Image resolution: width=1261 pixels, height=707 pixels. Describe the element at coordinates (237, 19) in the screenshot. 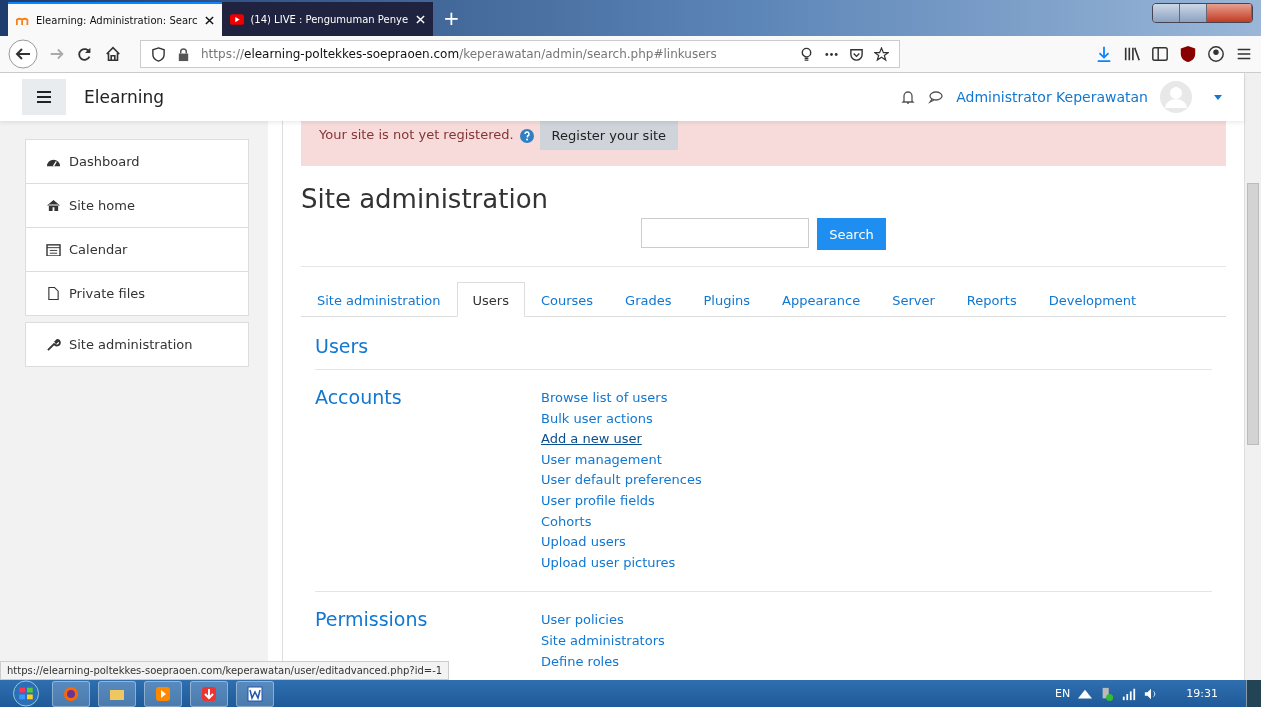

I see `play-icon` at that location.